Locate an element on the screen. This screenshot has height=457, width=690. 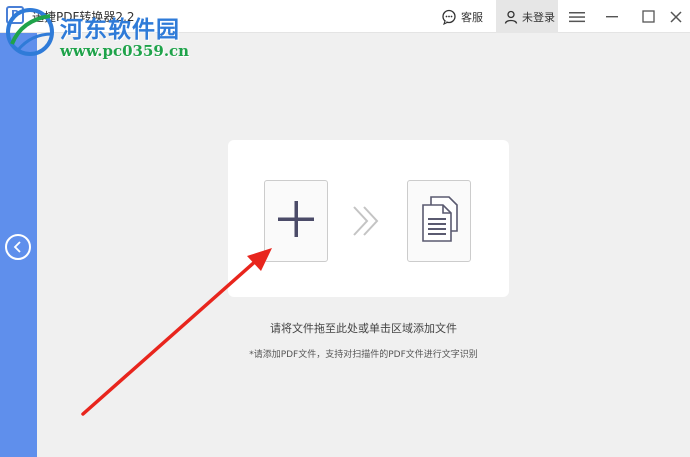
maximize-button is located at coordinates (648, 16).